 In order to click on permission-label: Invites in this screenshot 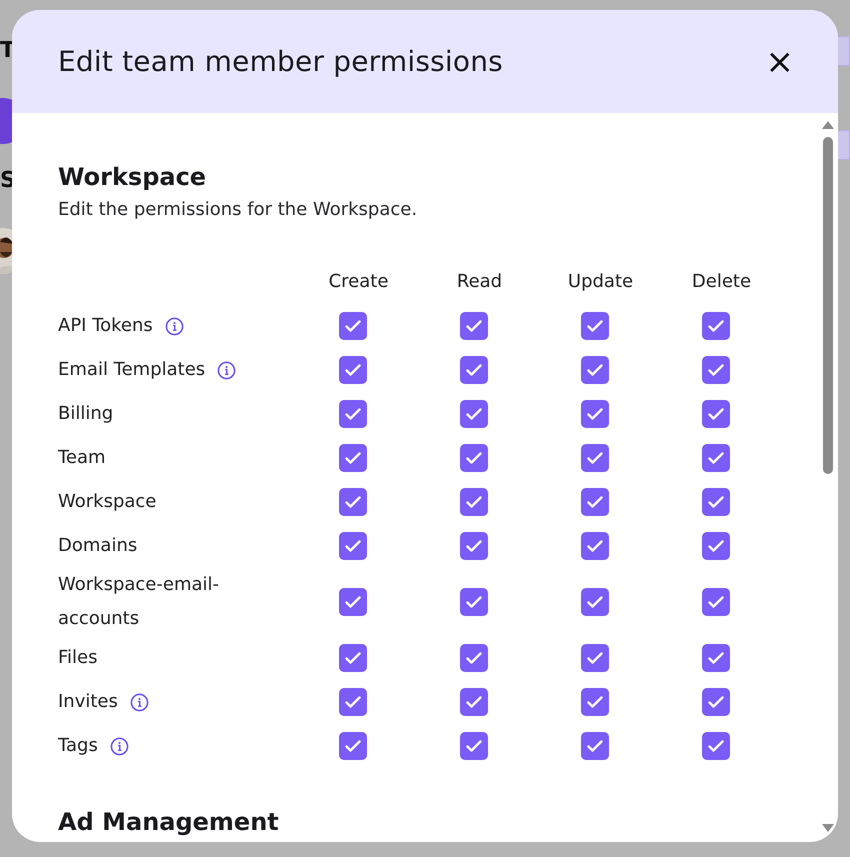, I will do `click(88, 702)`.